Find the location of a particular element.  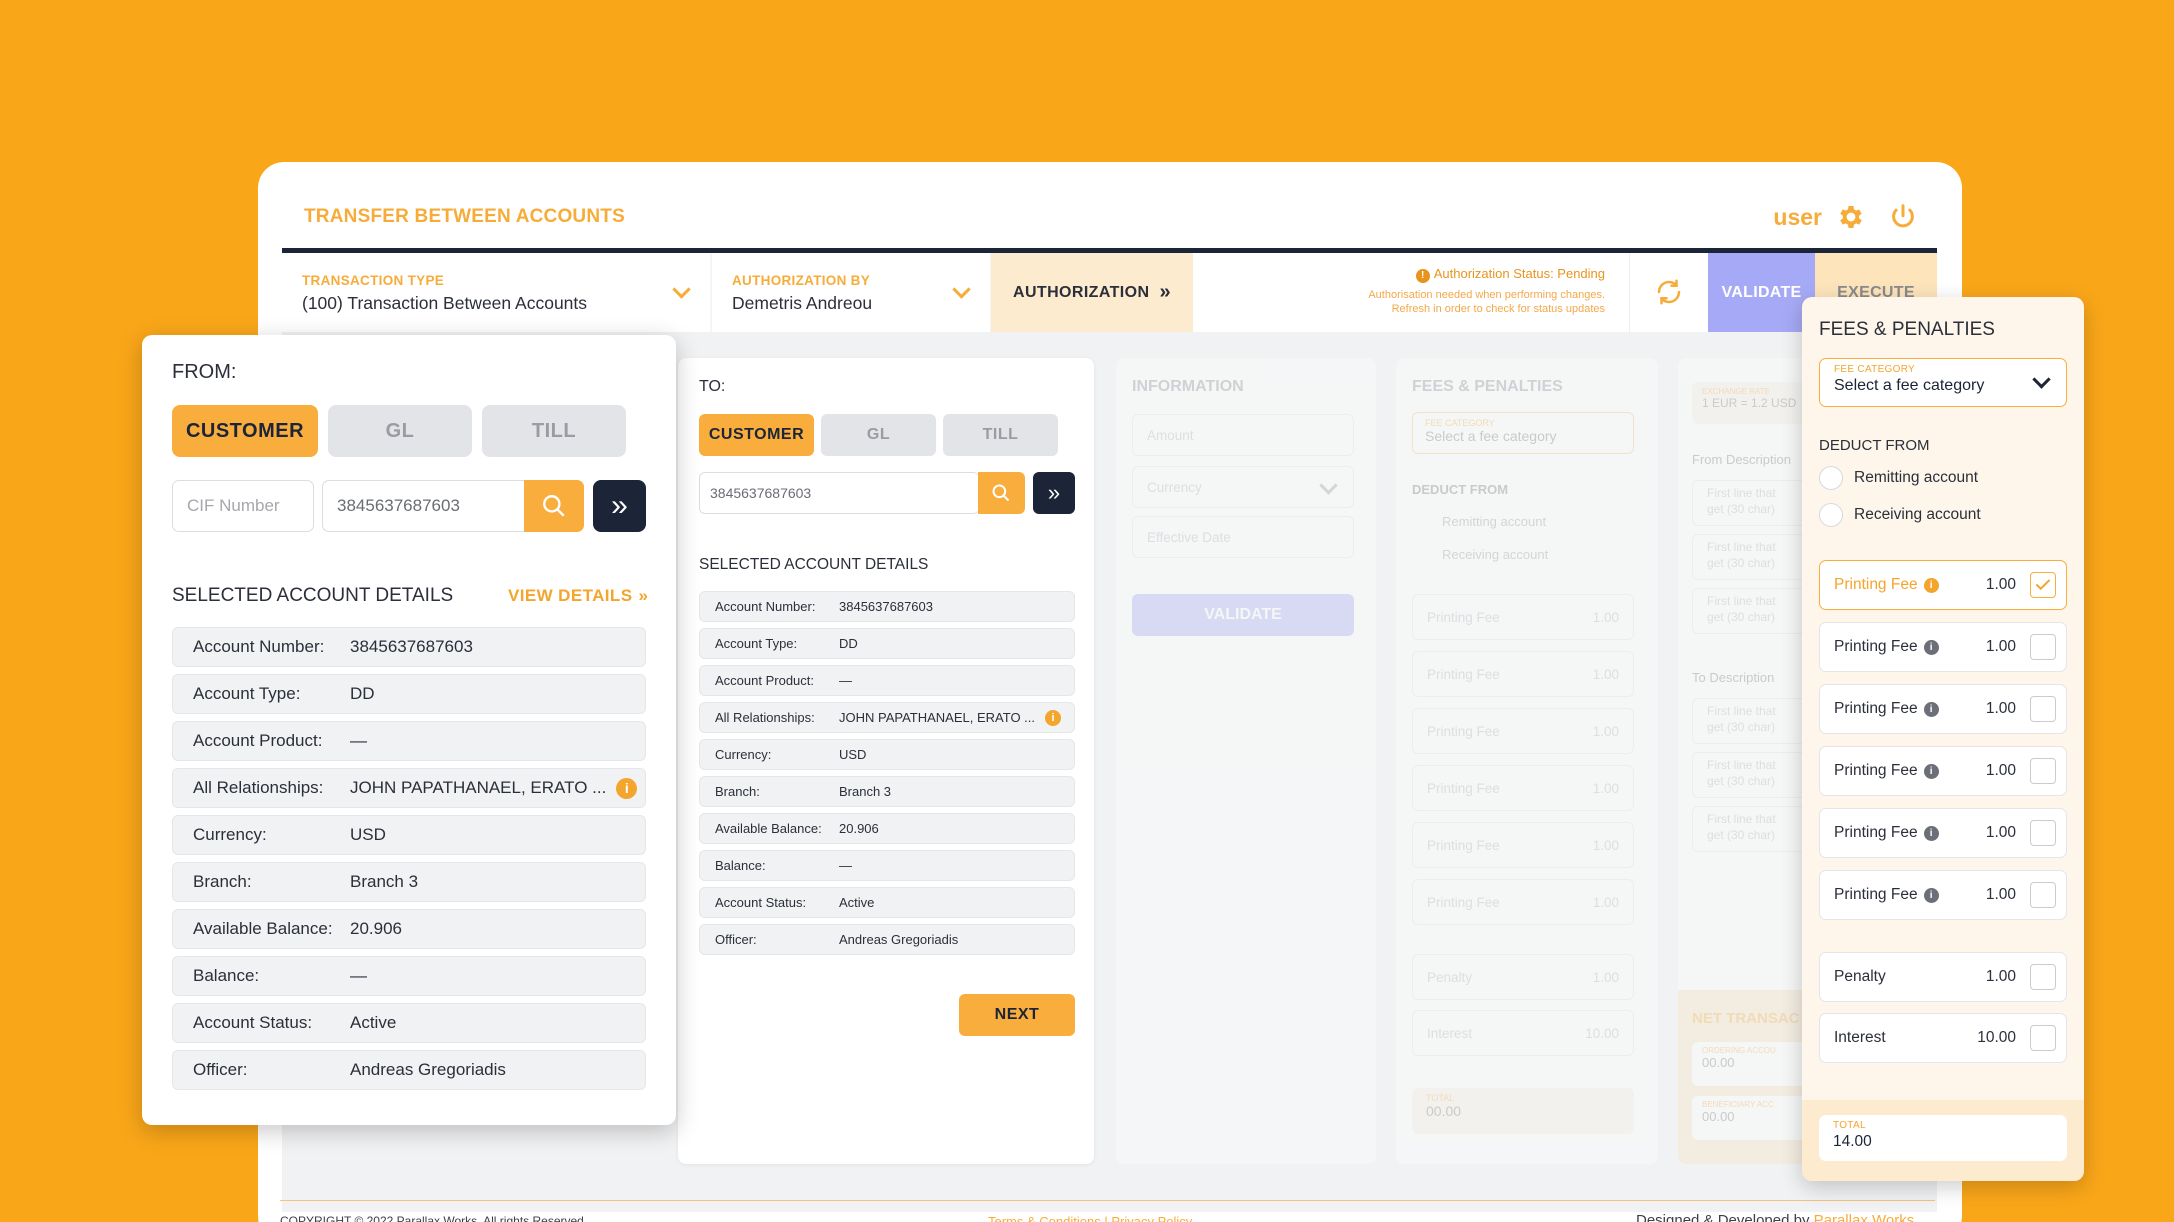

receiving-account-radio is located at coordinates (1831, 515).